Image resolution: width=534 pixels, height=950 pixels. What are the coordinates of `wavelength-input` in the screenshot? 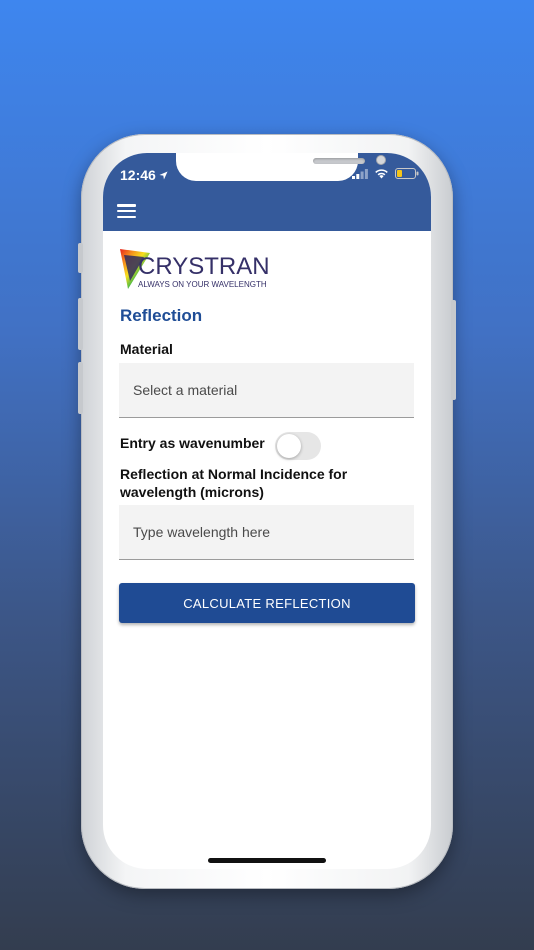 It's located at (266, 532).